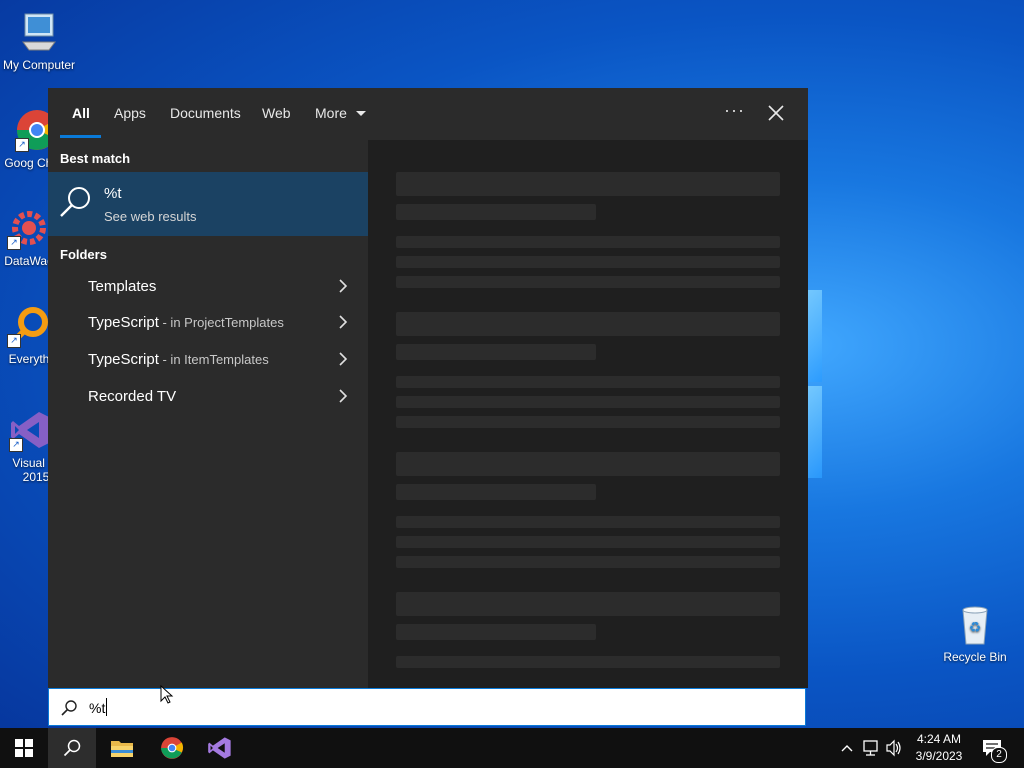 Image resolution: width=1024 pixels, height=768 pixels. What do you see at coordinates (776, 113) in the screenshot?
I see `close-icon` at bounding box center [776, 113].